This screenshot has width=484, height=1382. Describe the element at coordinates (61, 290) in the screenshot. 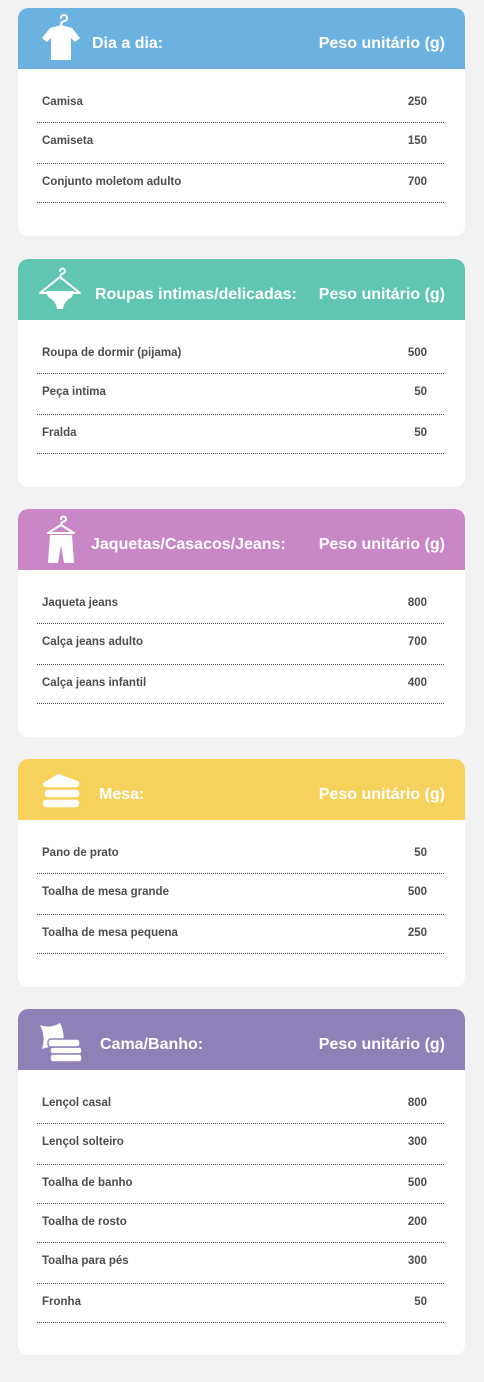

I see `underwear-hanger-icon` at that location.